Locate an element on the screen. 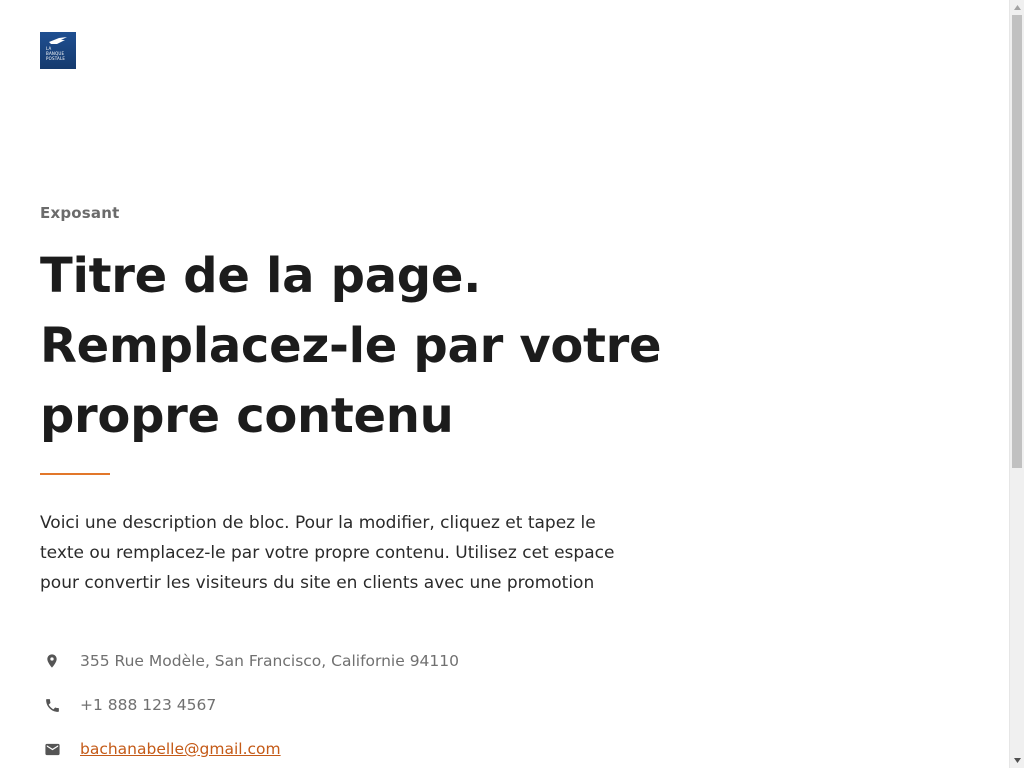 The width and height of the screenshot is (1024, 768). vertical-scrollbar is located at coordinates (1016, 384).